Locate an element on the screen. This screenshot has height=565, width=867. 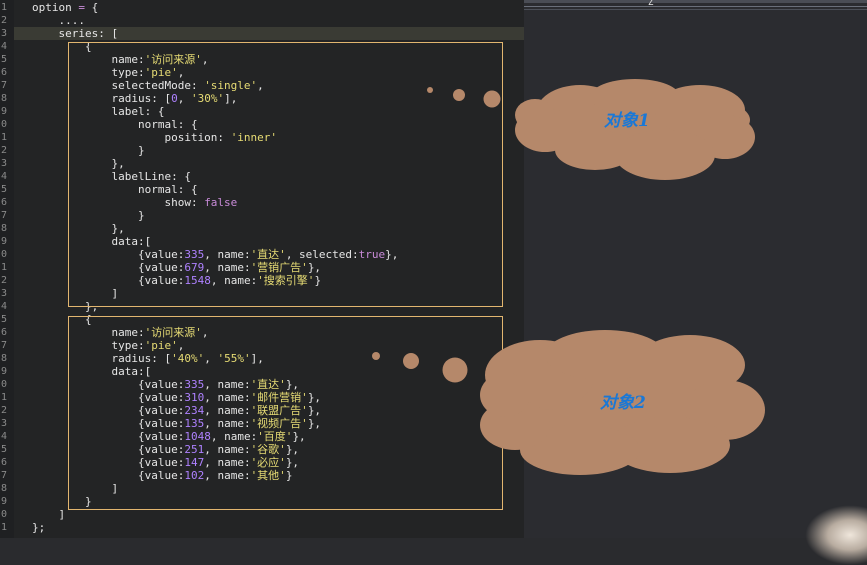
code-token: ] is located at coordinates (49, 514).